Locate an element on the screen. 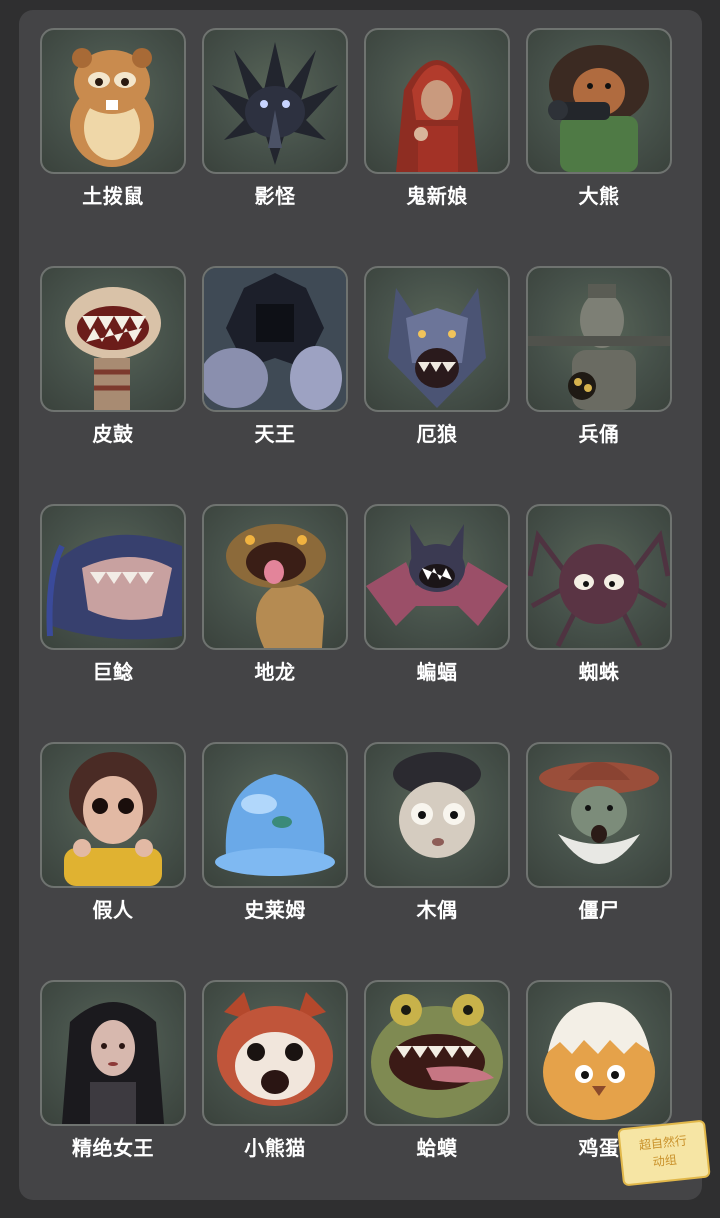  character-name: 小熊猫 is located at coordinates (275, 1148).